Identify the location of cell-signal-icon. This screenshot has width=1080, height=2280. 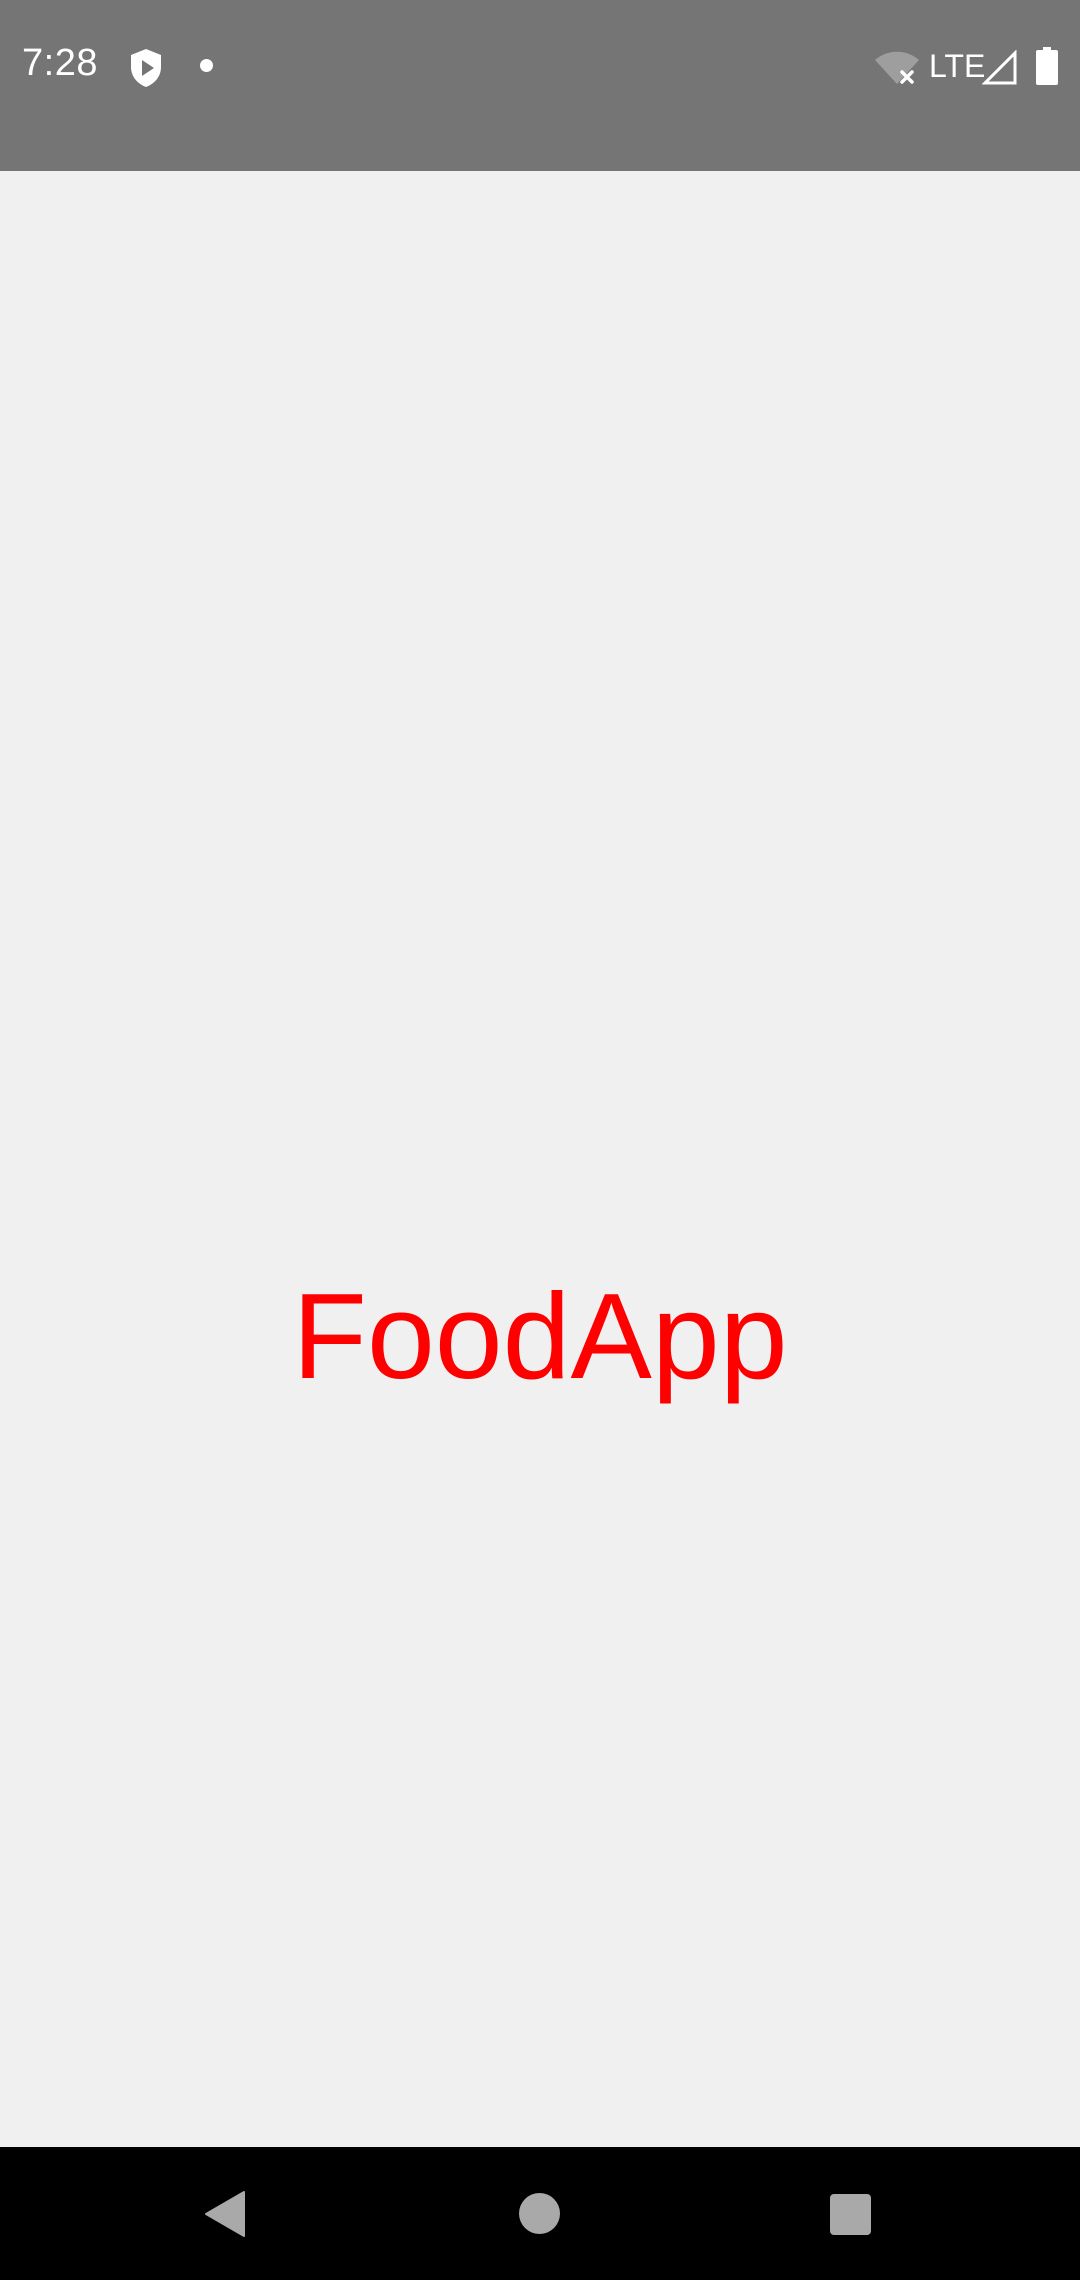
(999, 67).